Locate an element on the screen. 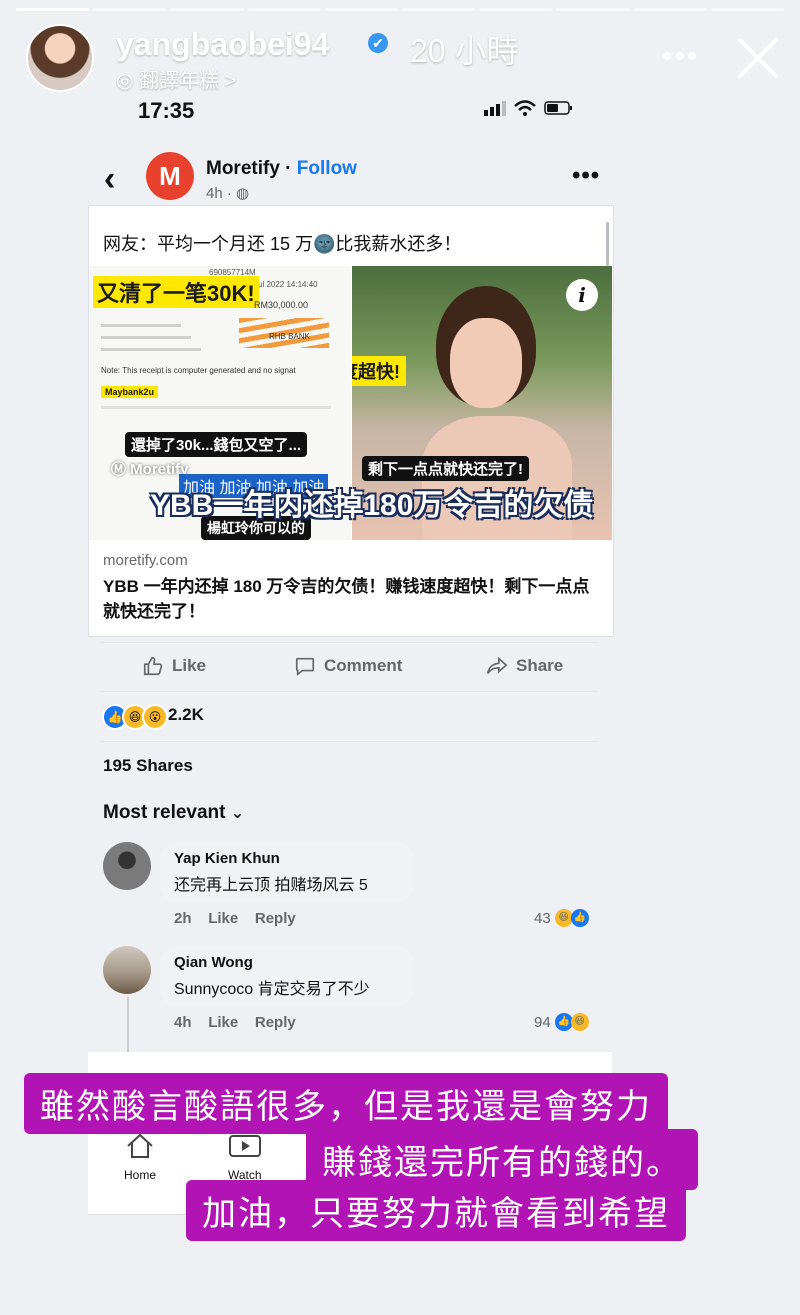  receipt-date: Jul 2022 14:14:40 is located at coordinates (286, 284).